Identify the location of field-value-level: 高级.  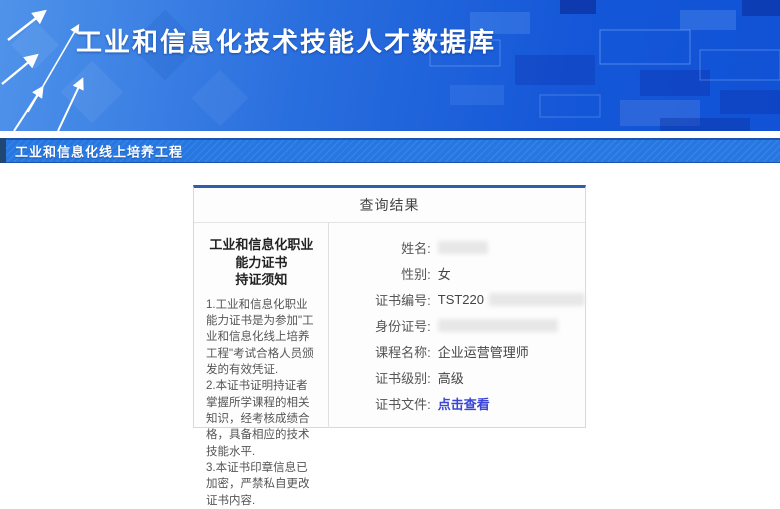
(451, 377).